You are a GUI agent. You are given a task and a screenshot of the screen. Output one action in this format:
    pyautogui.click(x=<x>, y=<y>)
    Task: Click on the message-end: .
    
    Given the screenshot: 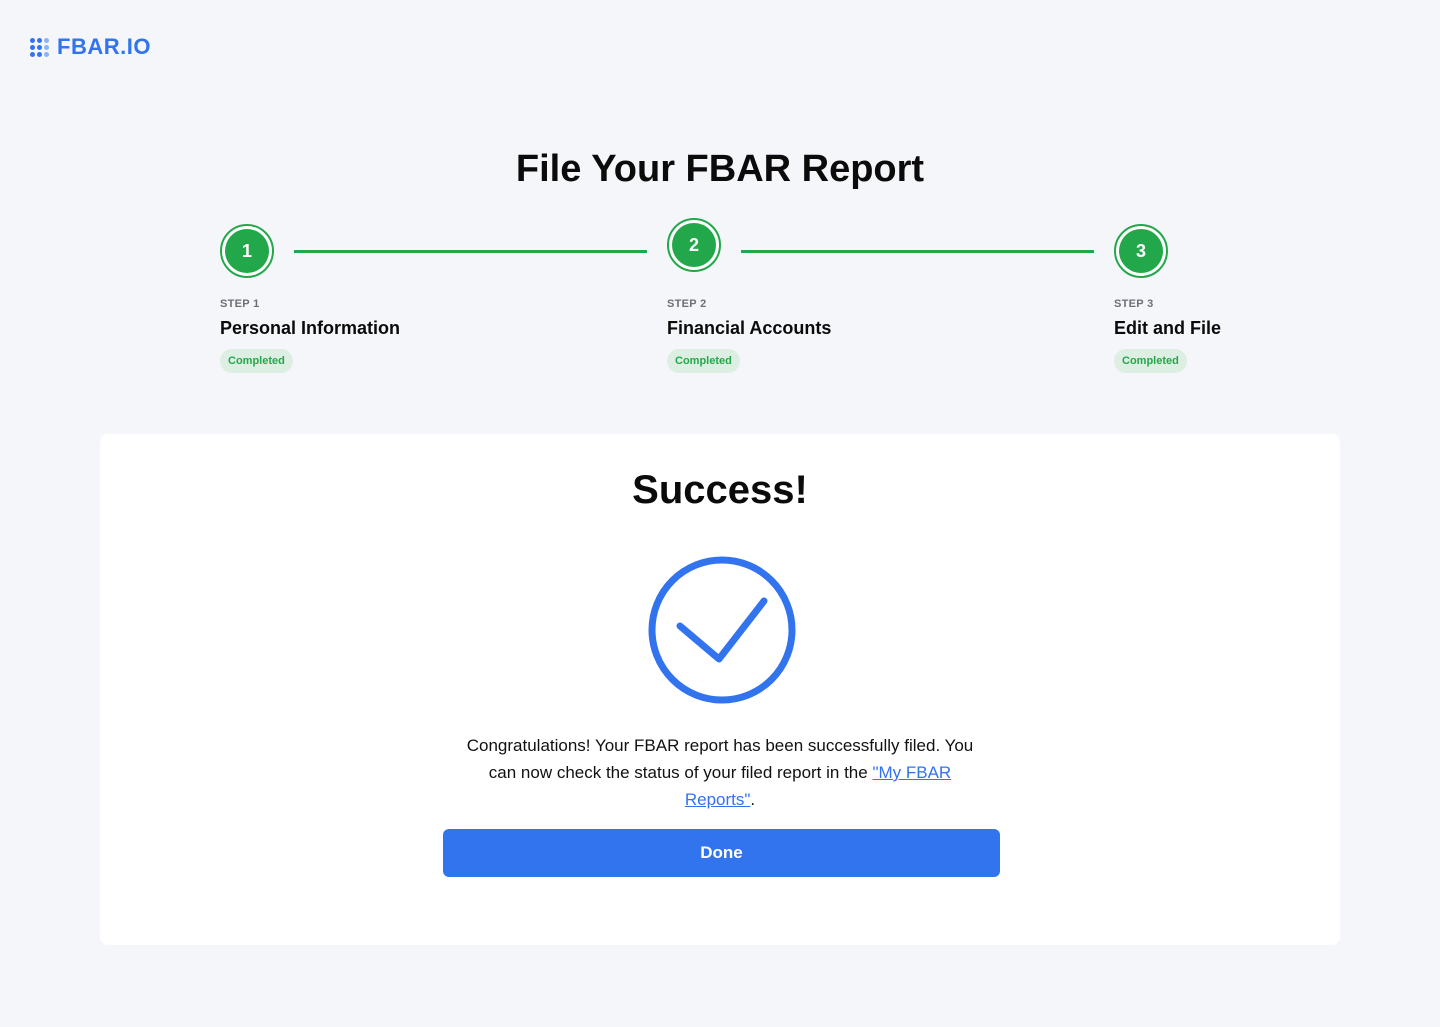 What is the action you would take?
    pyautogui.click(x=753, y=799)
    